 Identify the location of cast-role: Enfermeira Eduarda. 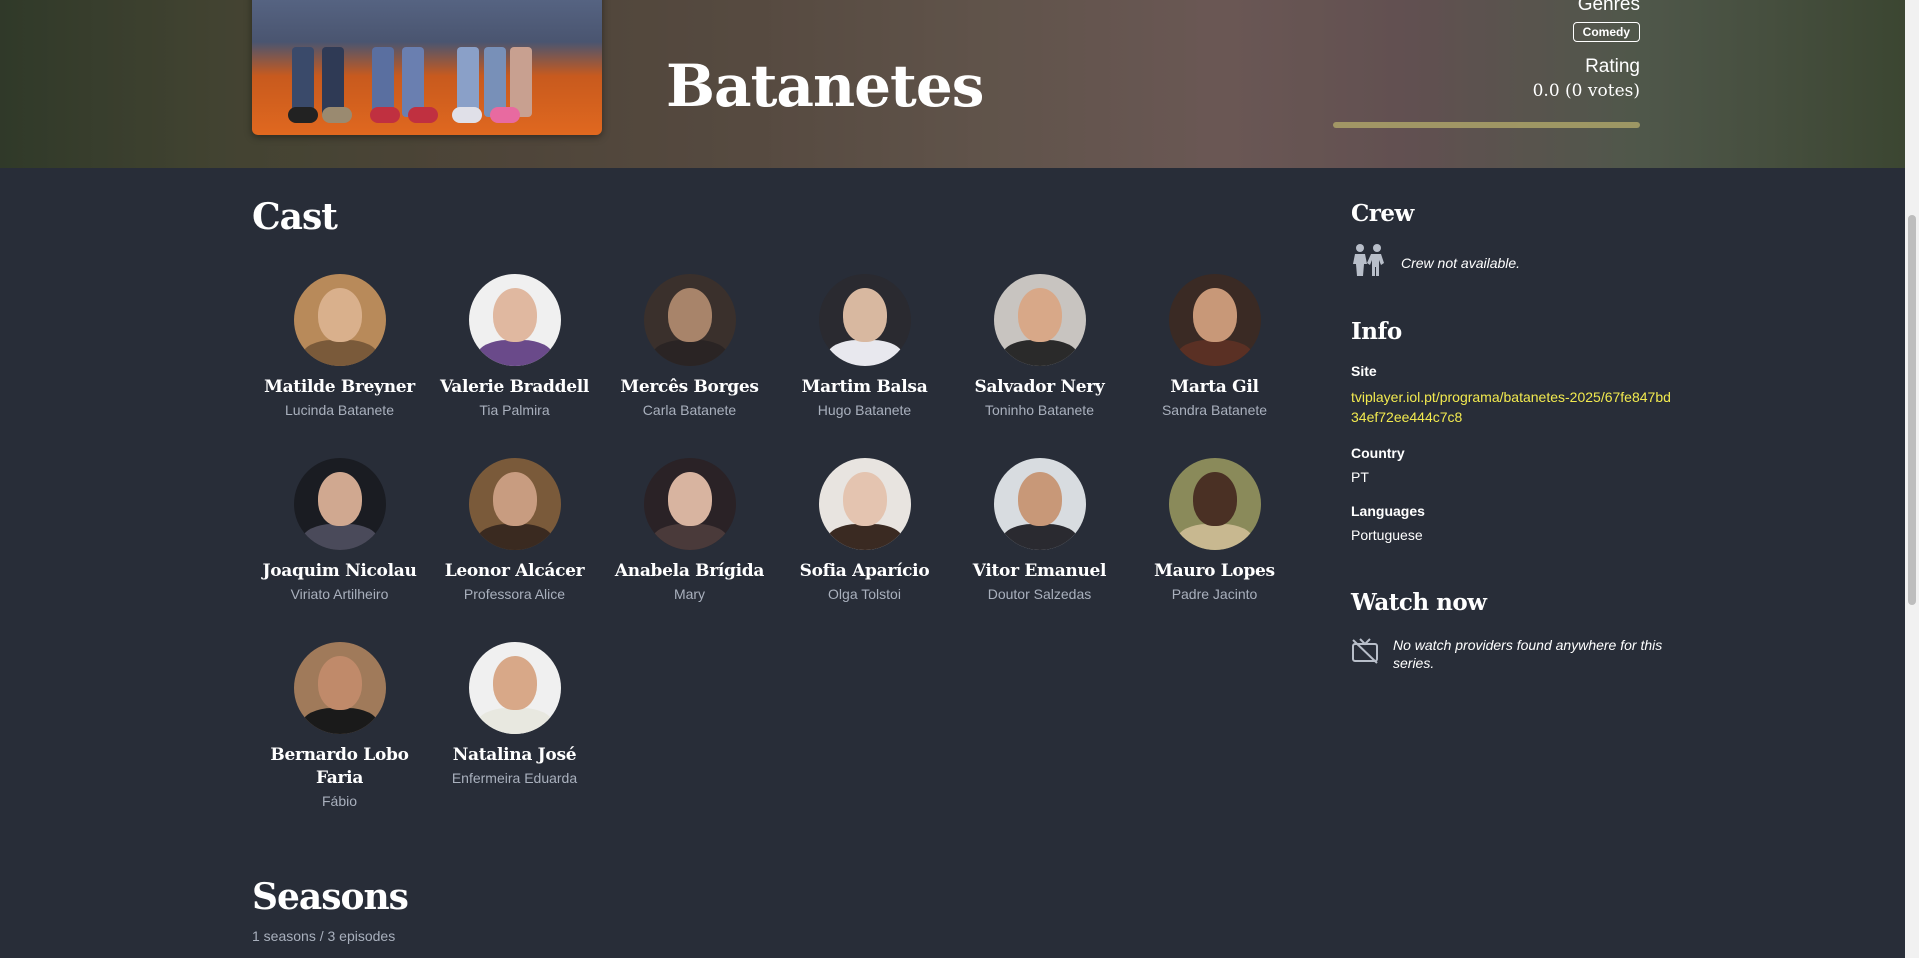
(514, 778).